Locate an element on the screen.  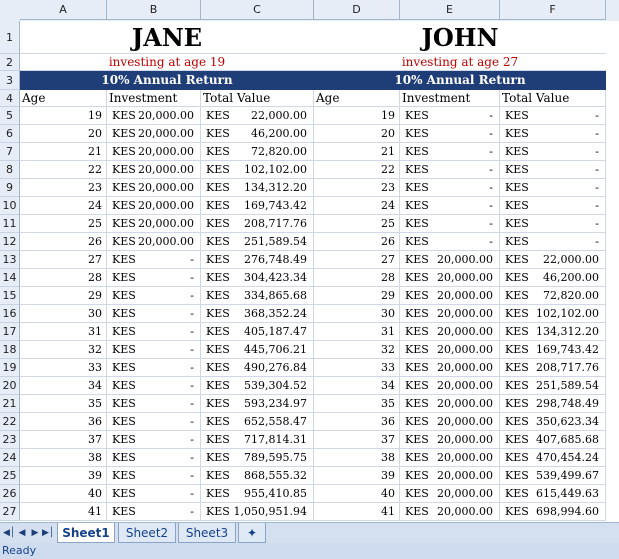
john-total-cell: KES 46,200.00 is located at coordinates (553, 278).